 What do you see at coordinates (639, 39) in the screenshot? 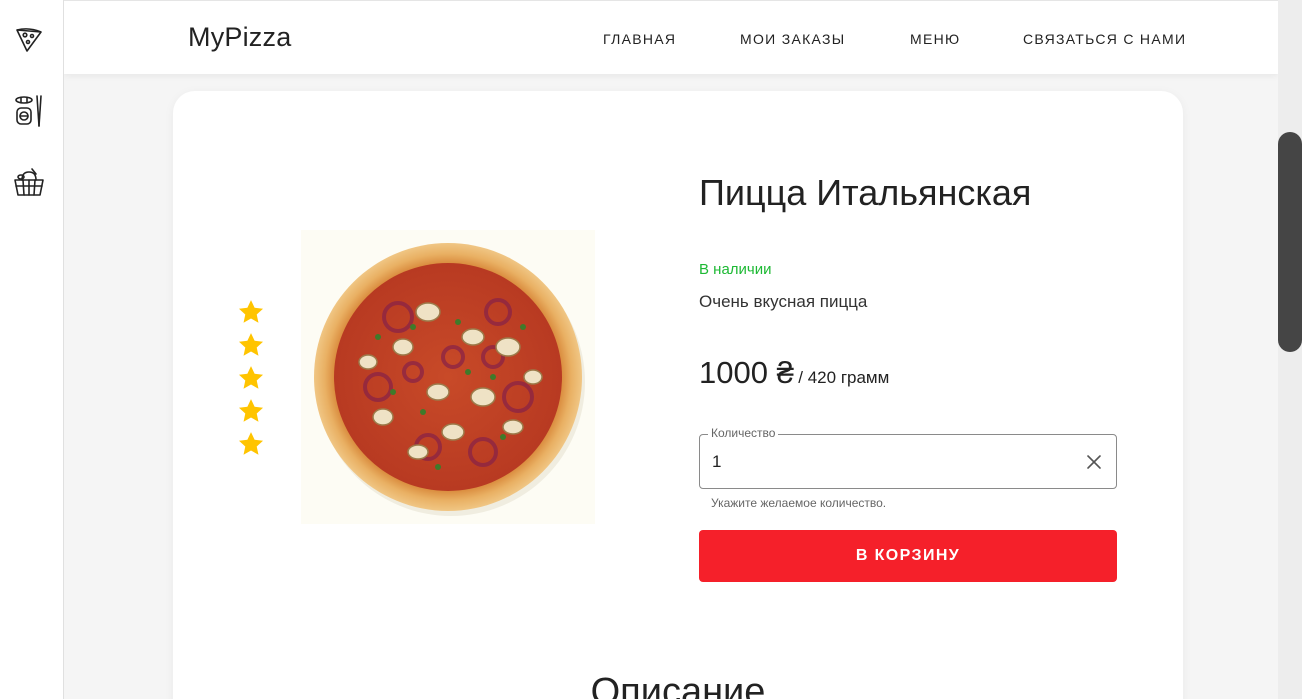
I see `nav-home: ГЛАВНАЯ` at bounding box center [639, 39].